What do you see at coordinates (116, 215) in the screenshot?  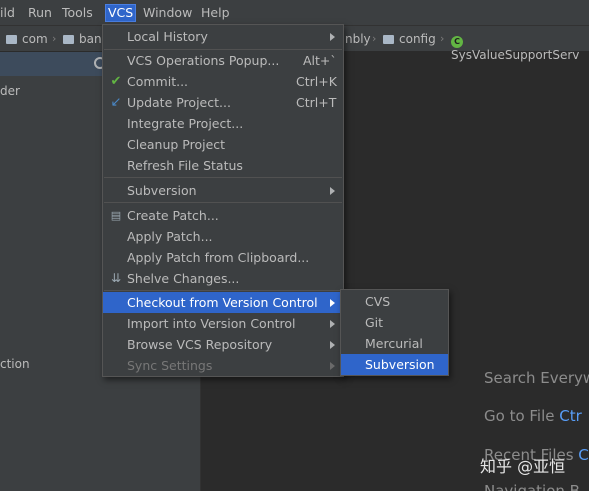 I see `patch-file-icon: ▤` at bounding box center [116, 215].